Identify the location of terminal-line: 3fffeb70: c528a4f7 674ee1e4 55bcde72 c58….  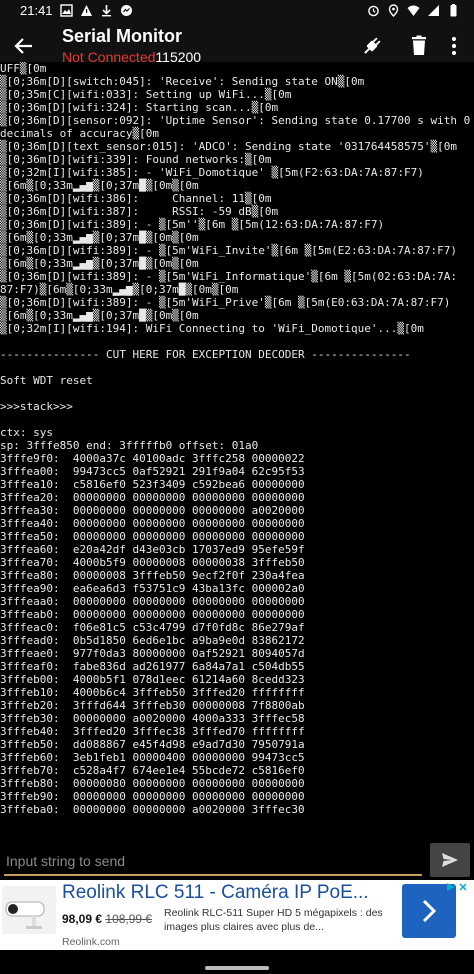
(152, 770).